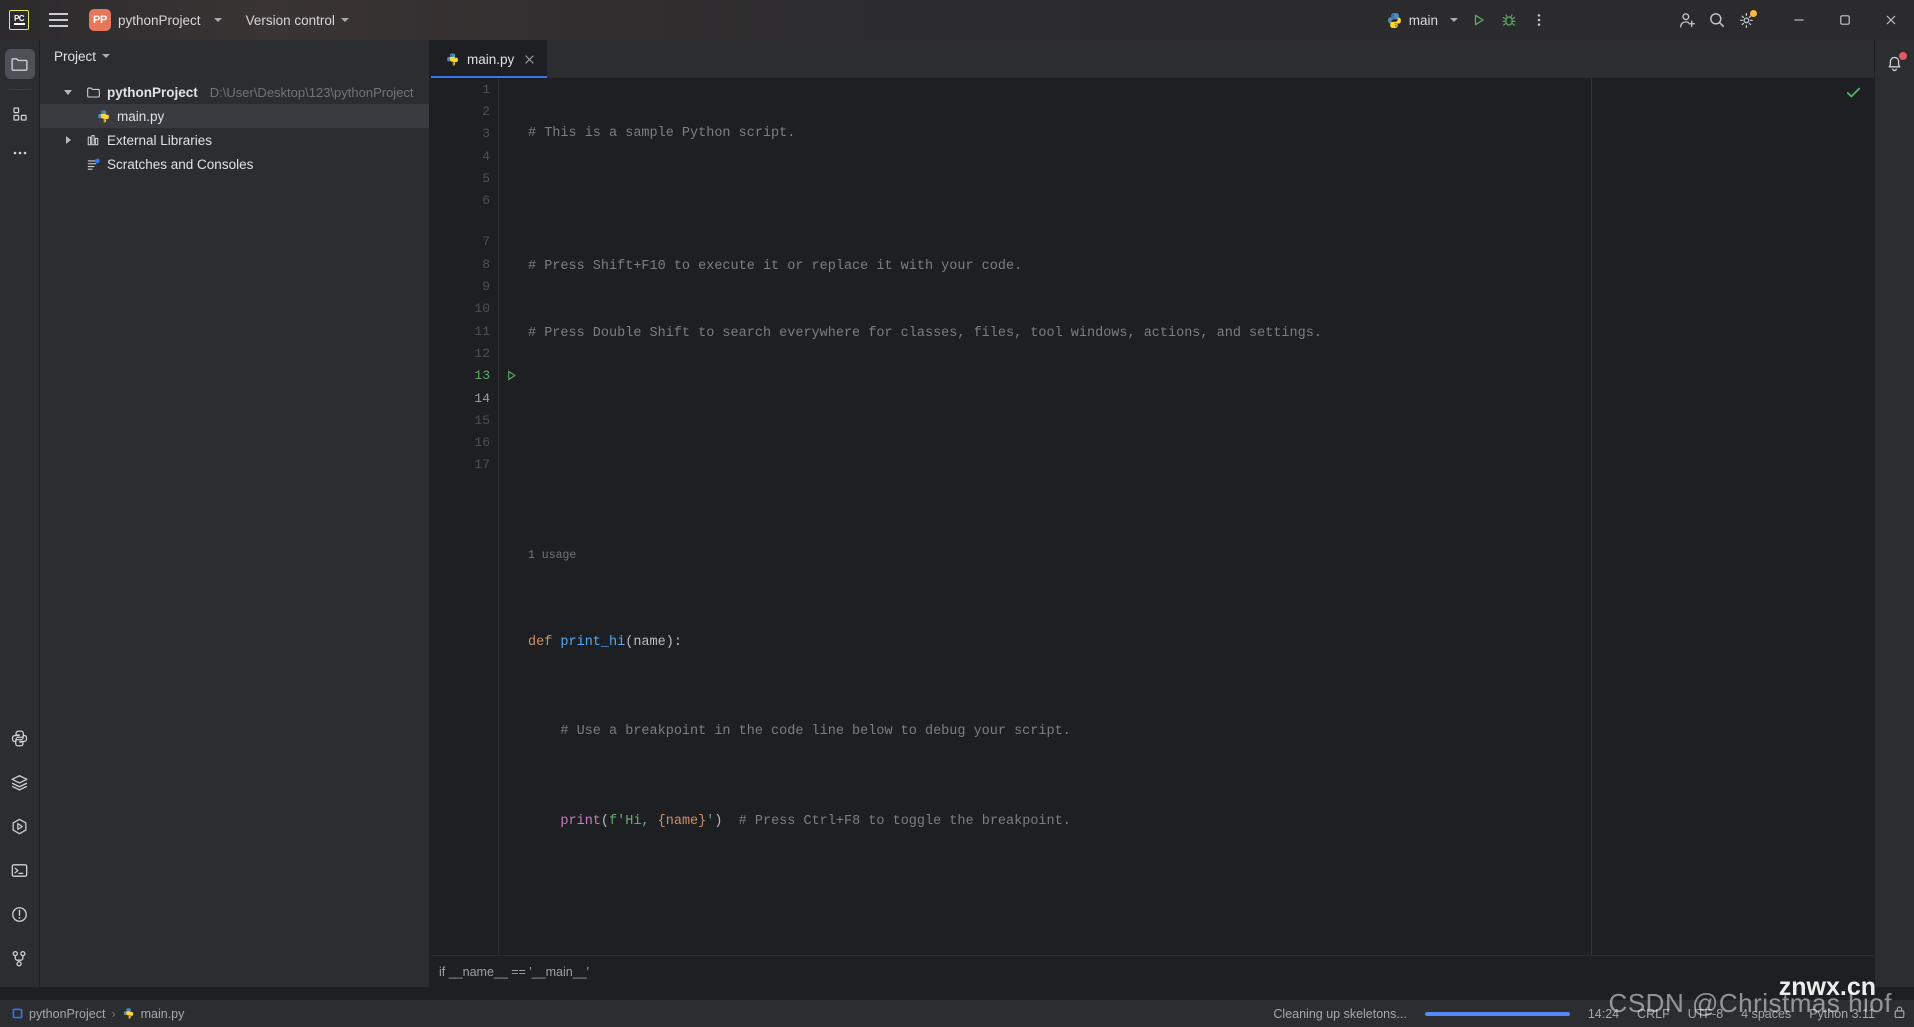 The width and height of the screenshot is (1914, 1027). I want to click on hamburger-icon-line, so click(58, 20).